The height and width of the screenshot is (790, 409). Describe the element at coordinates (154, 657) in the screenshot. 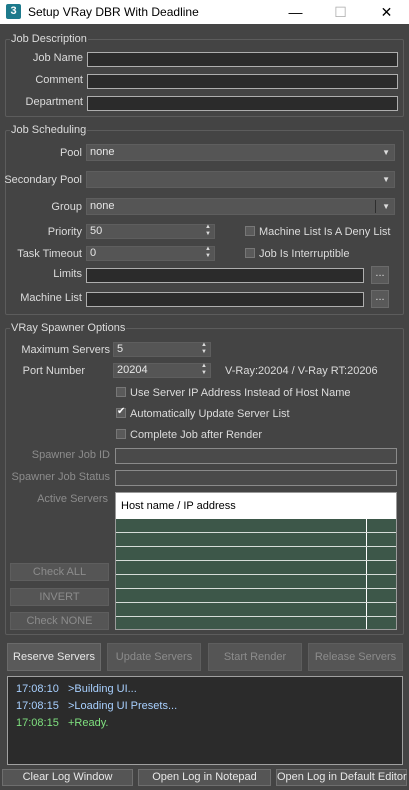

I see `update-servers-button: Update Servers` at that location.